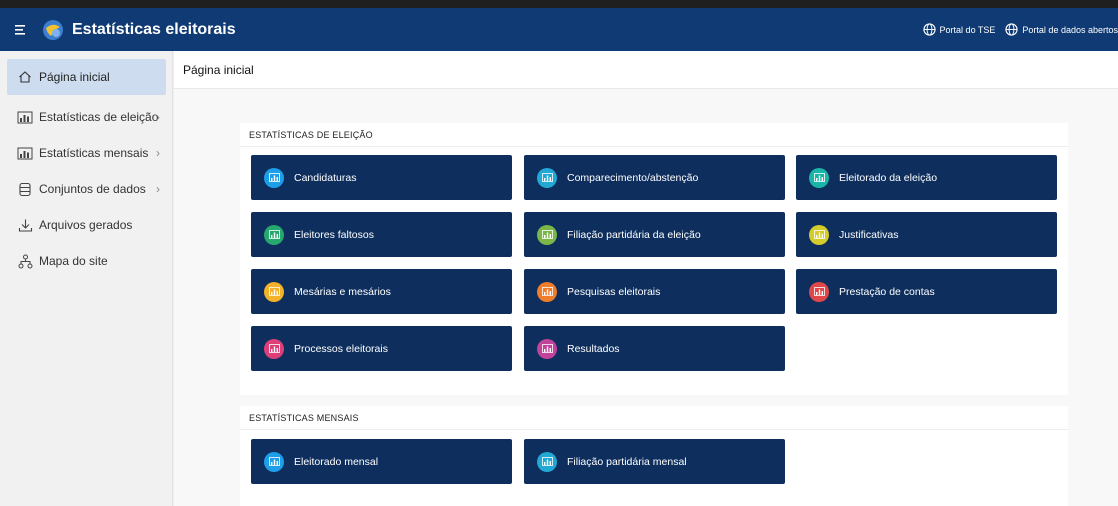  Describe the element at coordinates (218, 69) in the screenshot. I see `breadcrumb-current: Página inicial` at that location.